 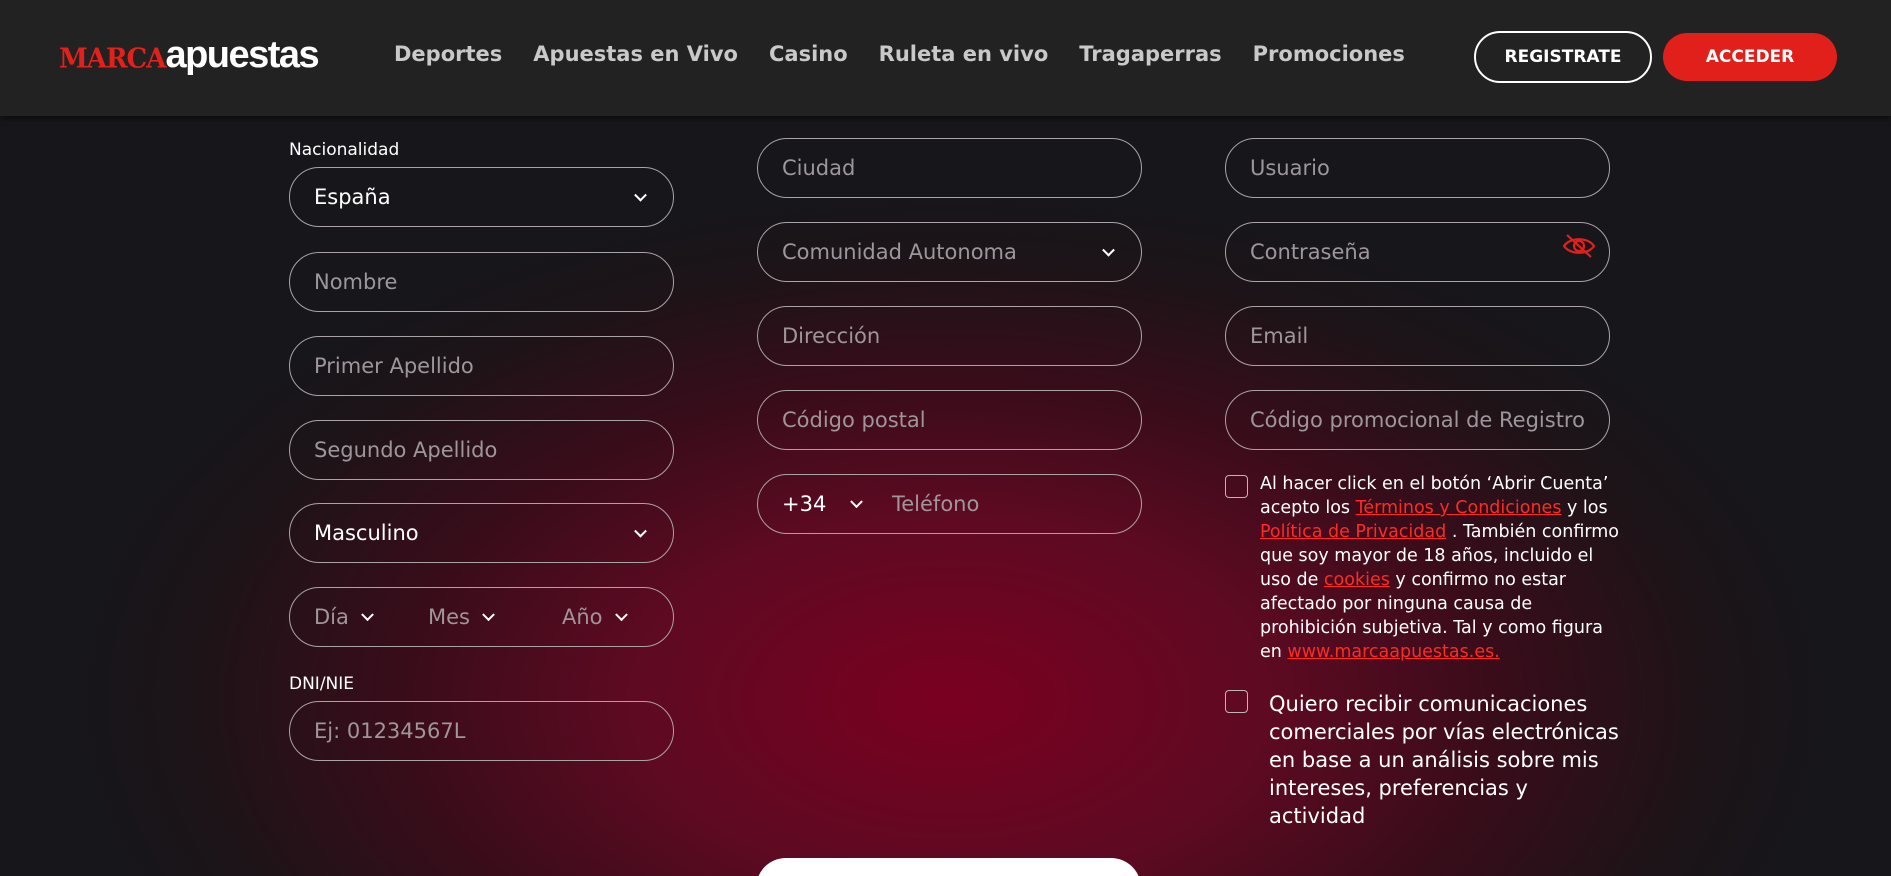 What do you see at coordinates (1459, 508) in the screenshot?
I see `terms-conditions-link: Términos y Condiciones` at bounding box center [1459, 508].